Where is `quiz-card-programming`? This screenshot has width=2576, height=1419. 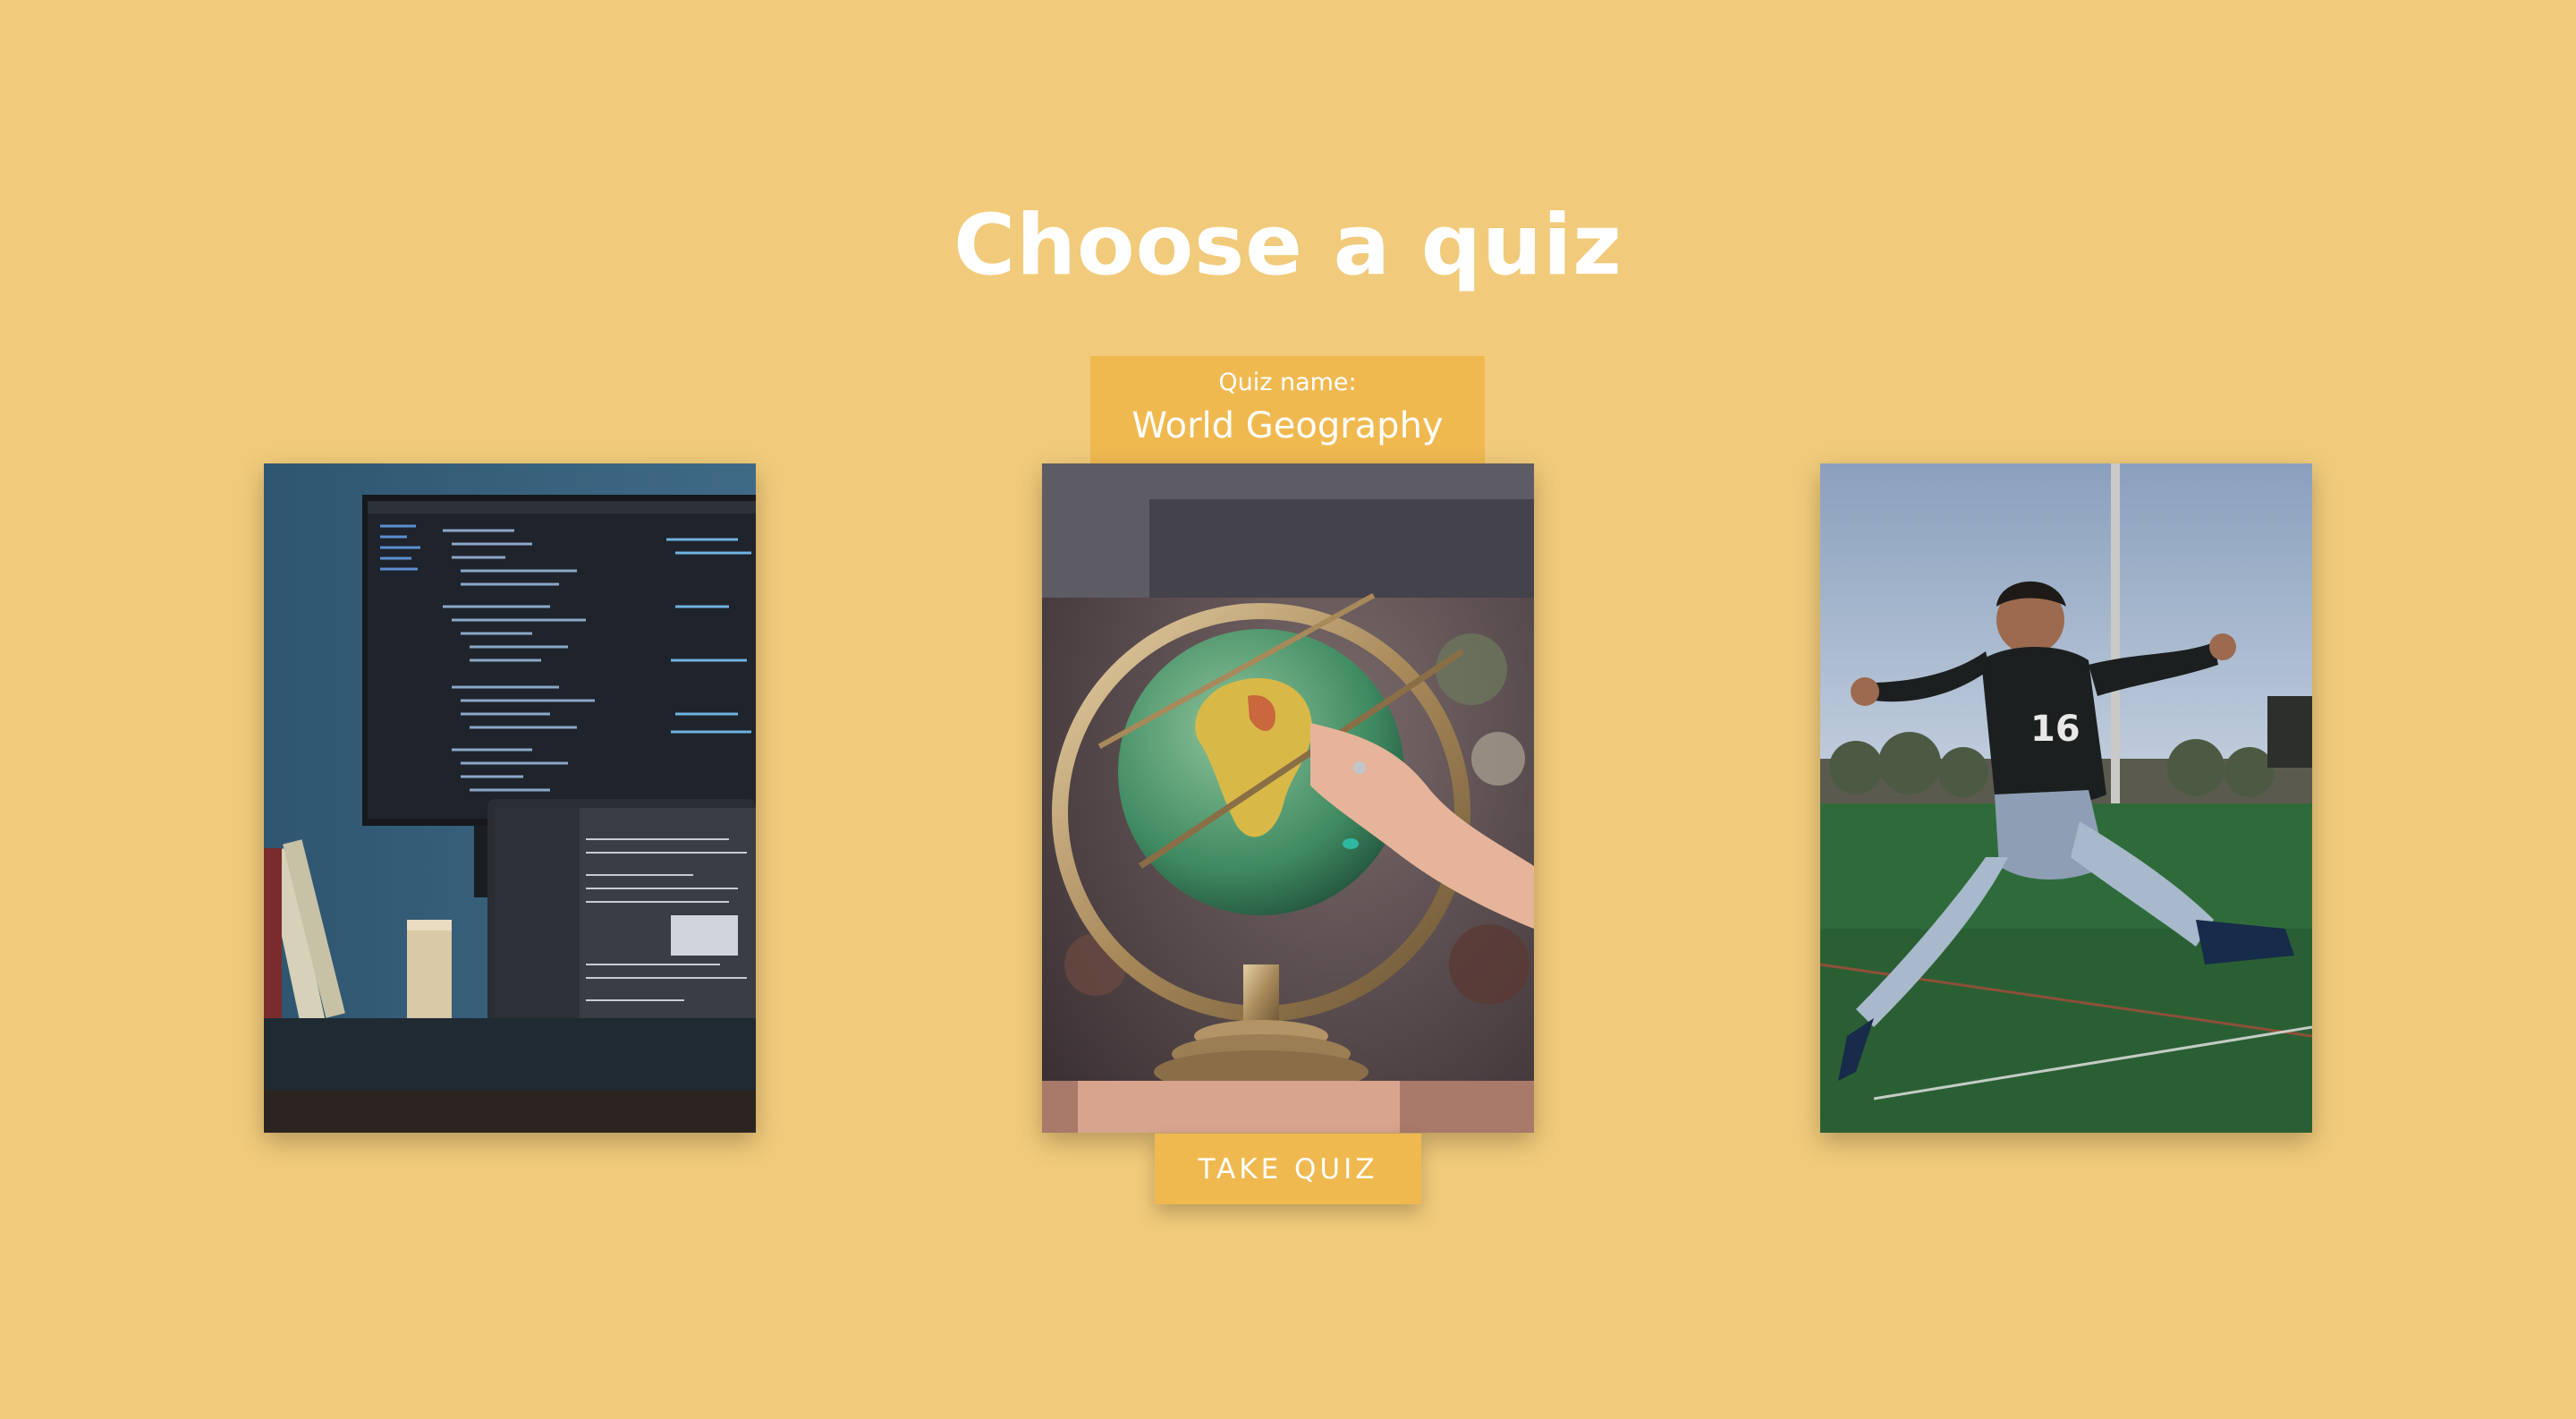 quiz-card-programming is located at coordinates (510, 798).